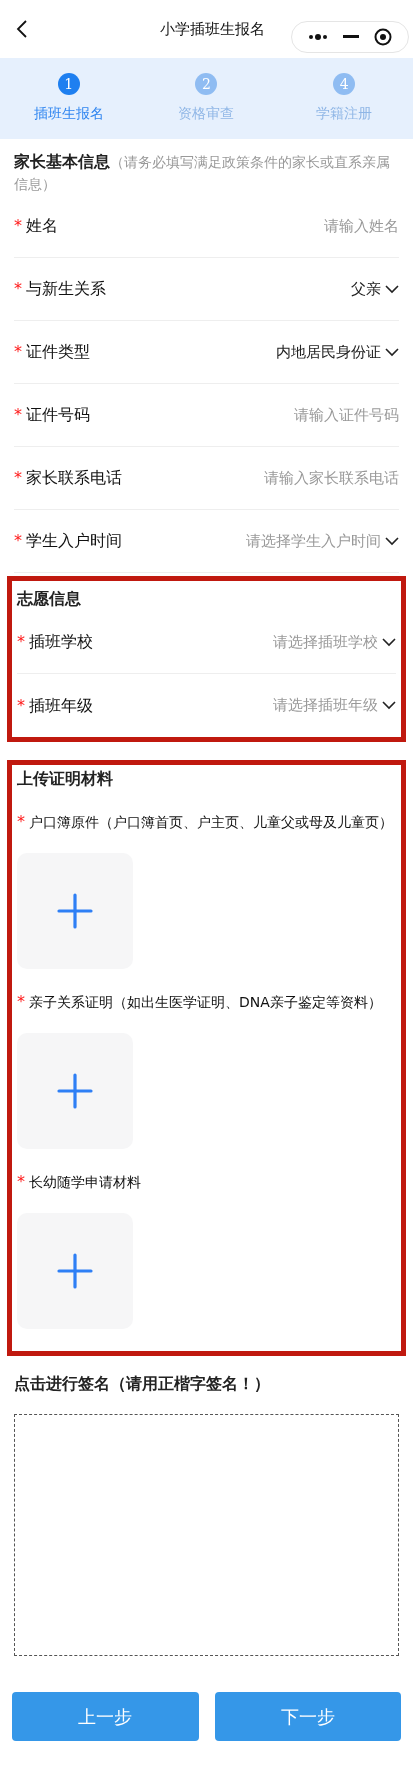 The width and height of the screenshot is (413, 1779). What do you see at coordinates (61, 642) in the screenshot?
I see `field-label: 插班学校` at bounding box center [61, 642].